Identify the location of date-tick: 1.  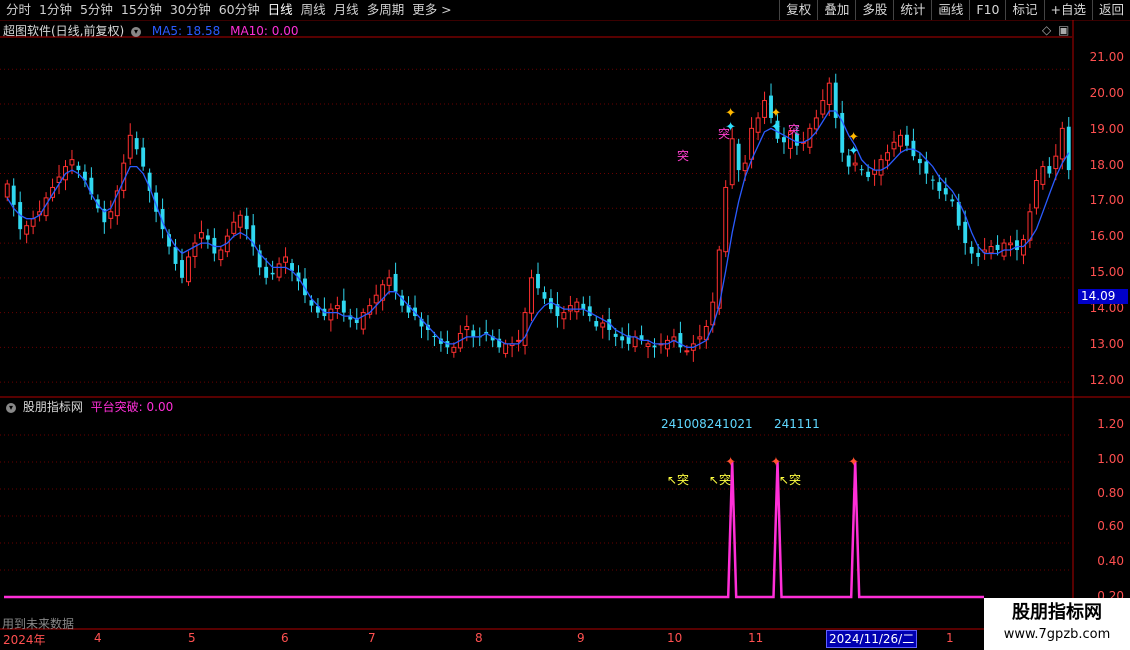
(950, 638).